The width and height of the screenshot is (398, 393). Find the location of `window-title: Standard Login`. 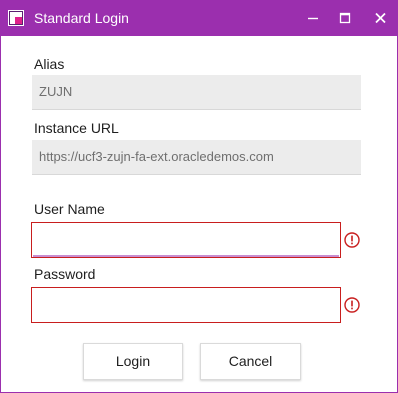

window-title: Standard Login is located at coordinates (81, 18).